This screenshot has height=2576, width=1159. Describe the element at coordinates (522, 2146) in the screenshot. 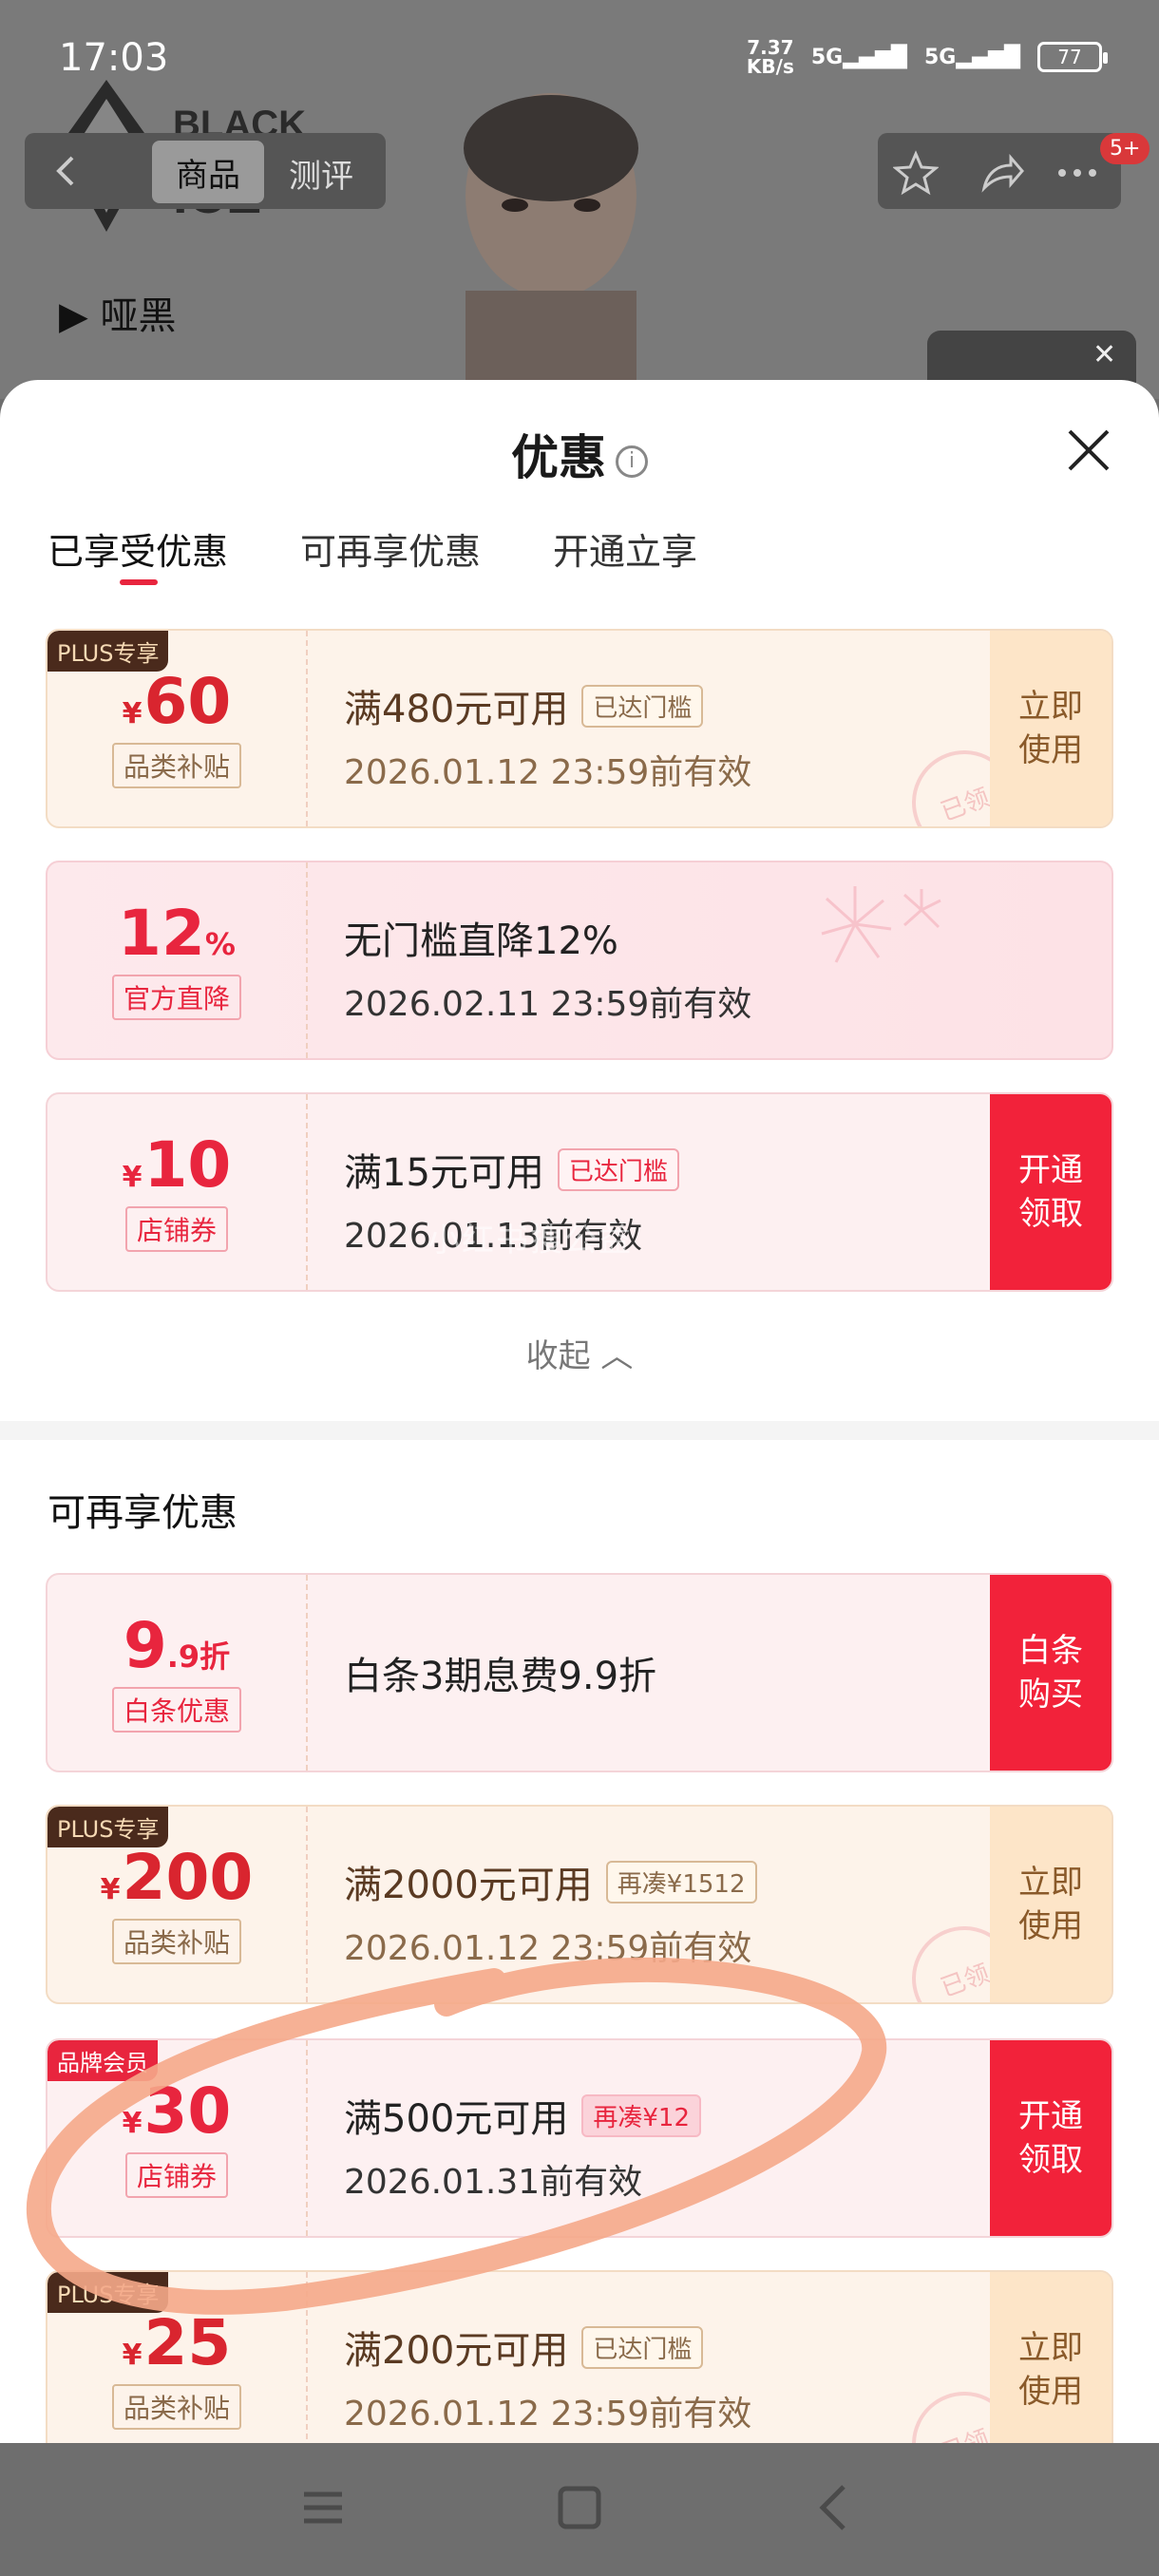

I see `coupon-details: 满500元可用 再凑¥12 2026.01.31前有效` at that location.